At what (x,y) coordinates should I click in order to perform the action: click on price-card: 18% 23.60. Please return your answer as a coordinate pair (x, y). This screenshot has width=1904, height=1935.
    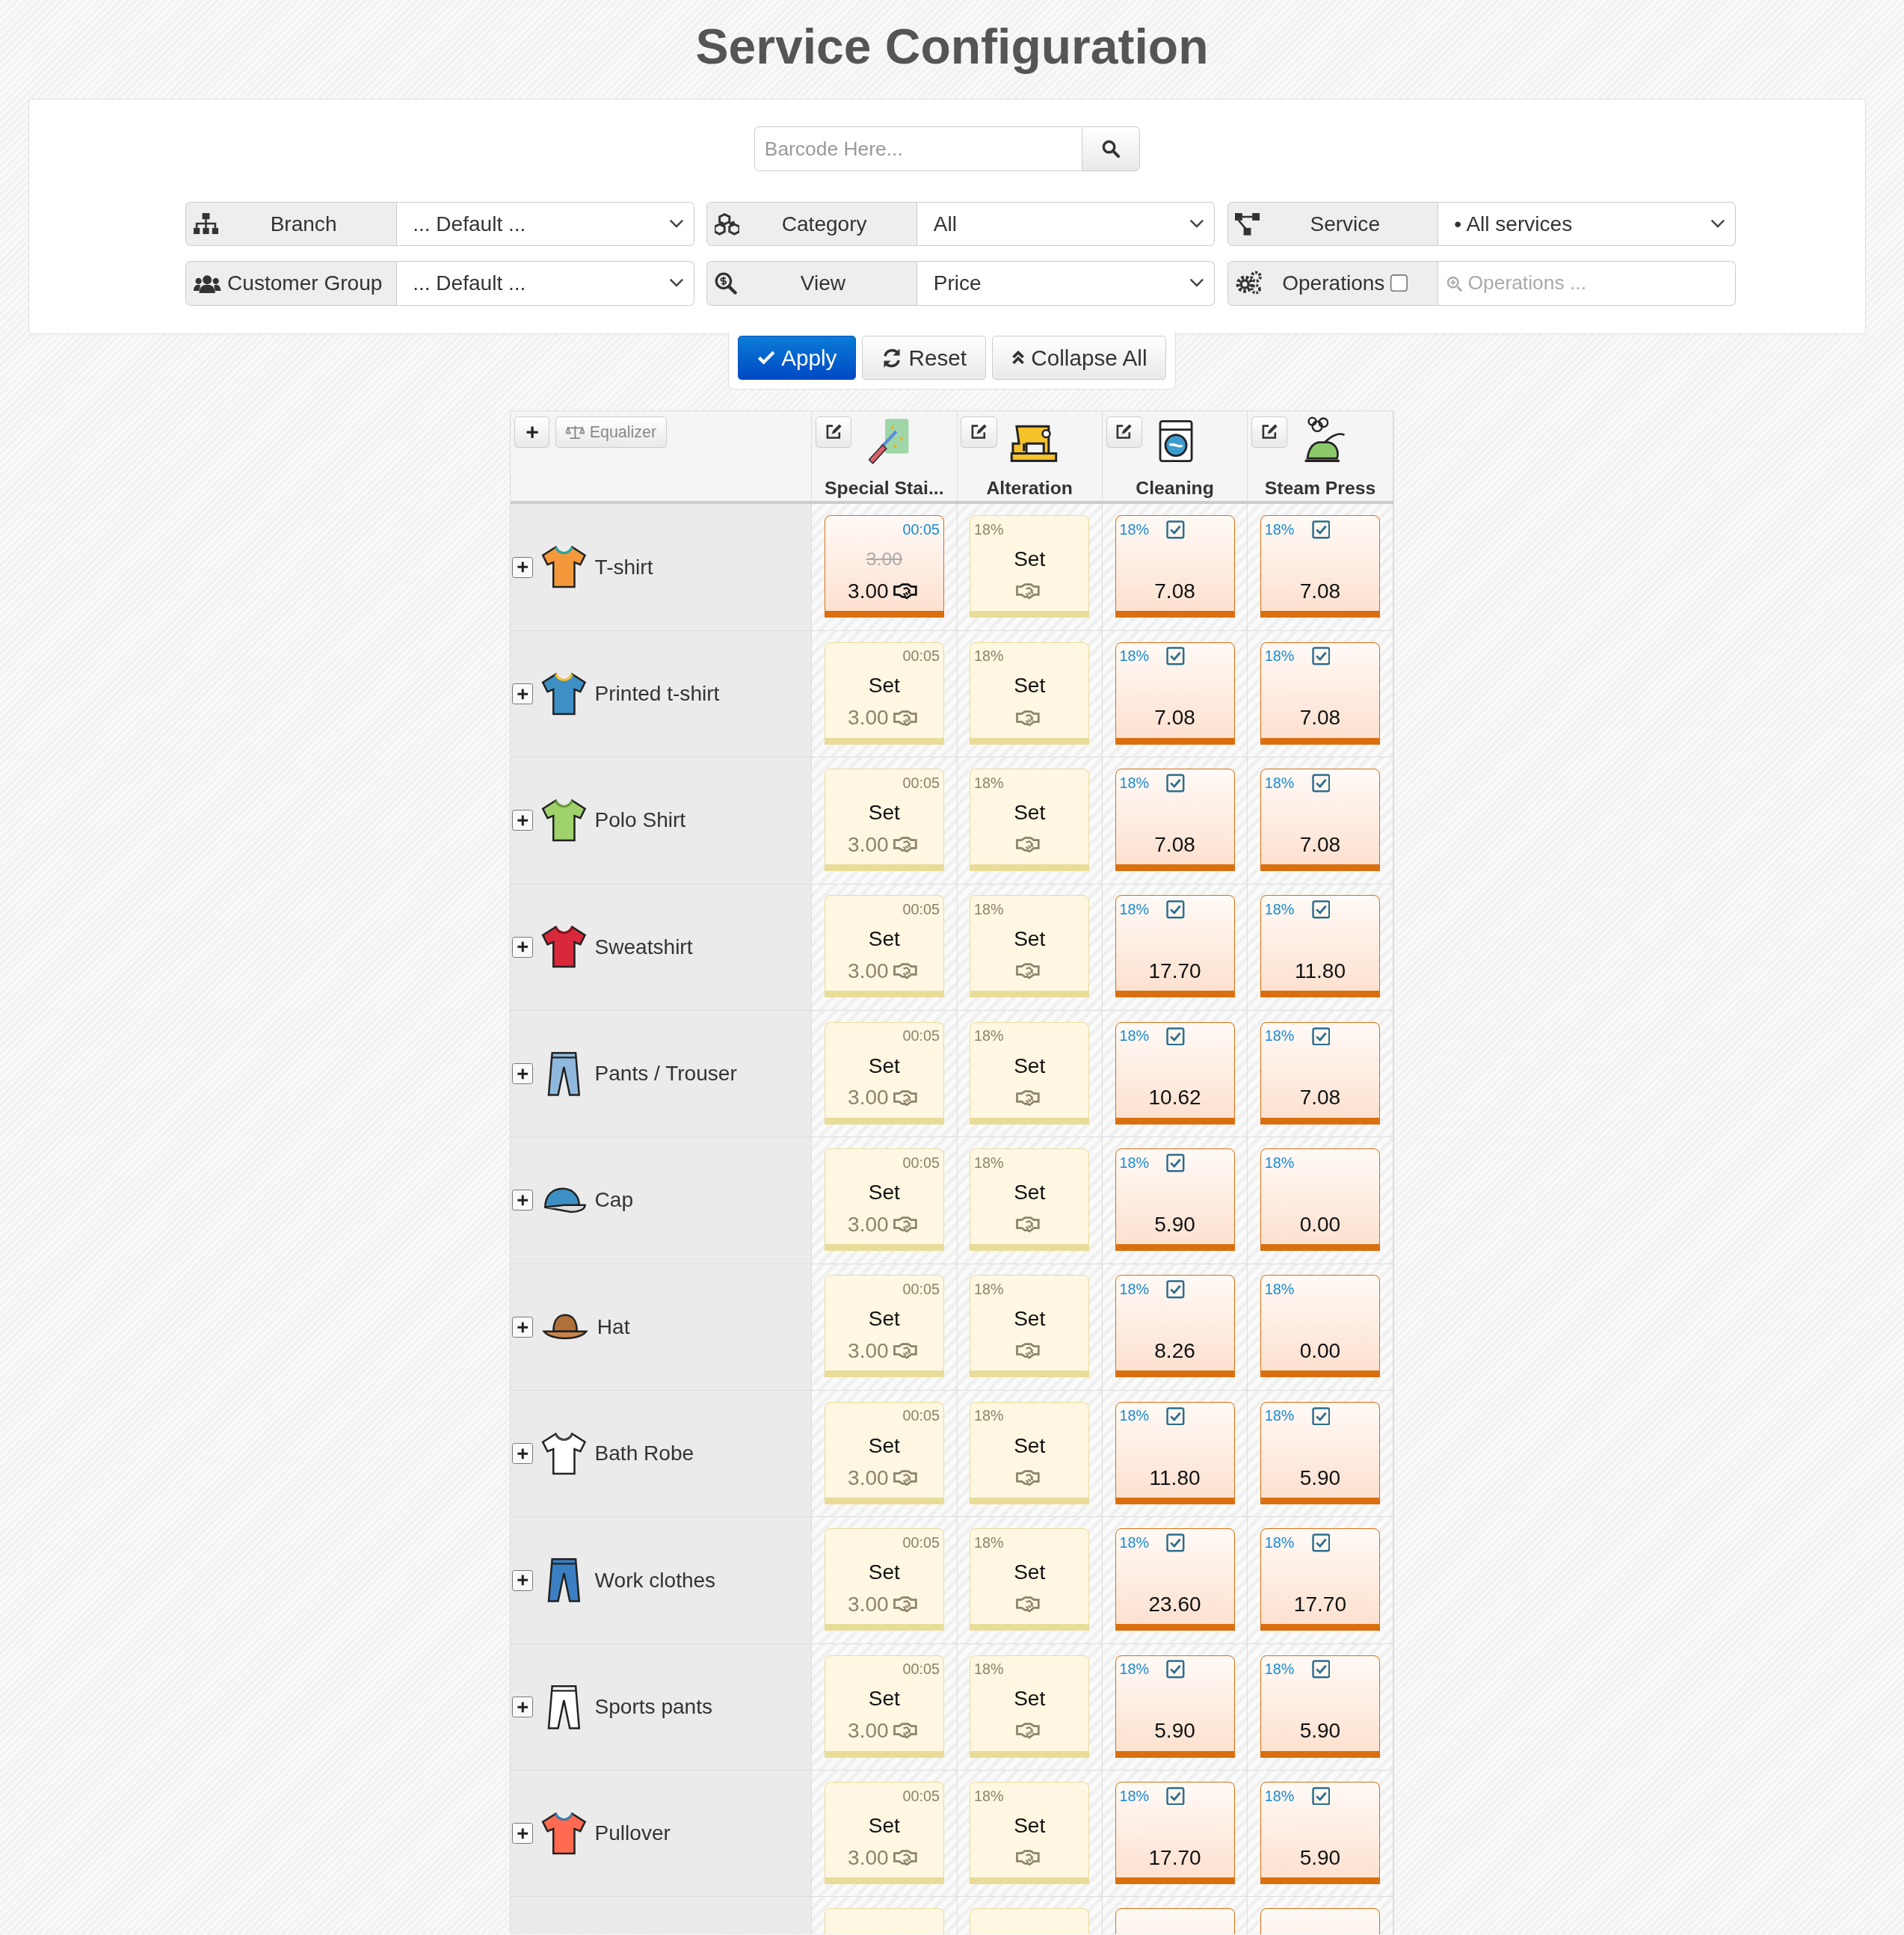
    Looking at the image, I should click on (1175, 1579).